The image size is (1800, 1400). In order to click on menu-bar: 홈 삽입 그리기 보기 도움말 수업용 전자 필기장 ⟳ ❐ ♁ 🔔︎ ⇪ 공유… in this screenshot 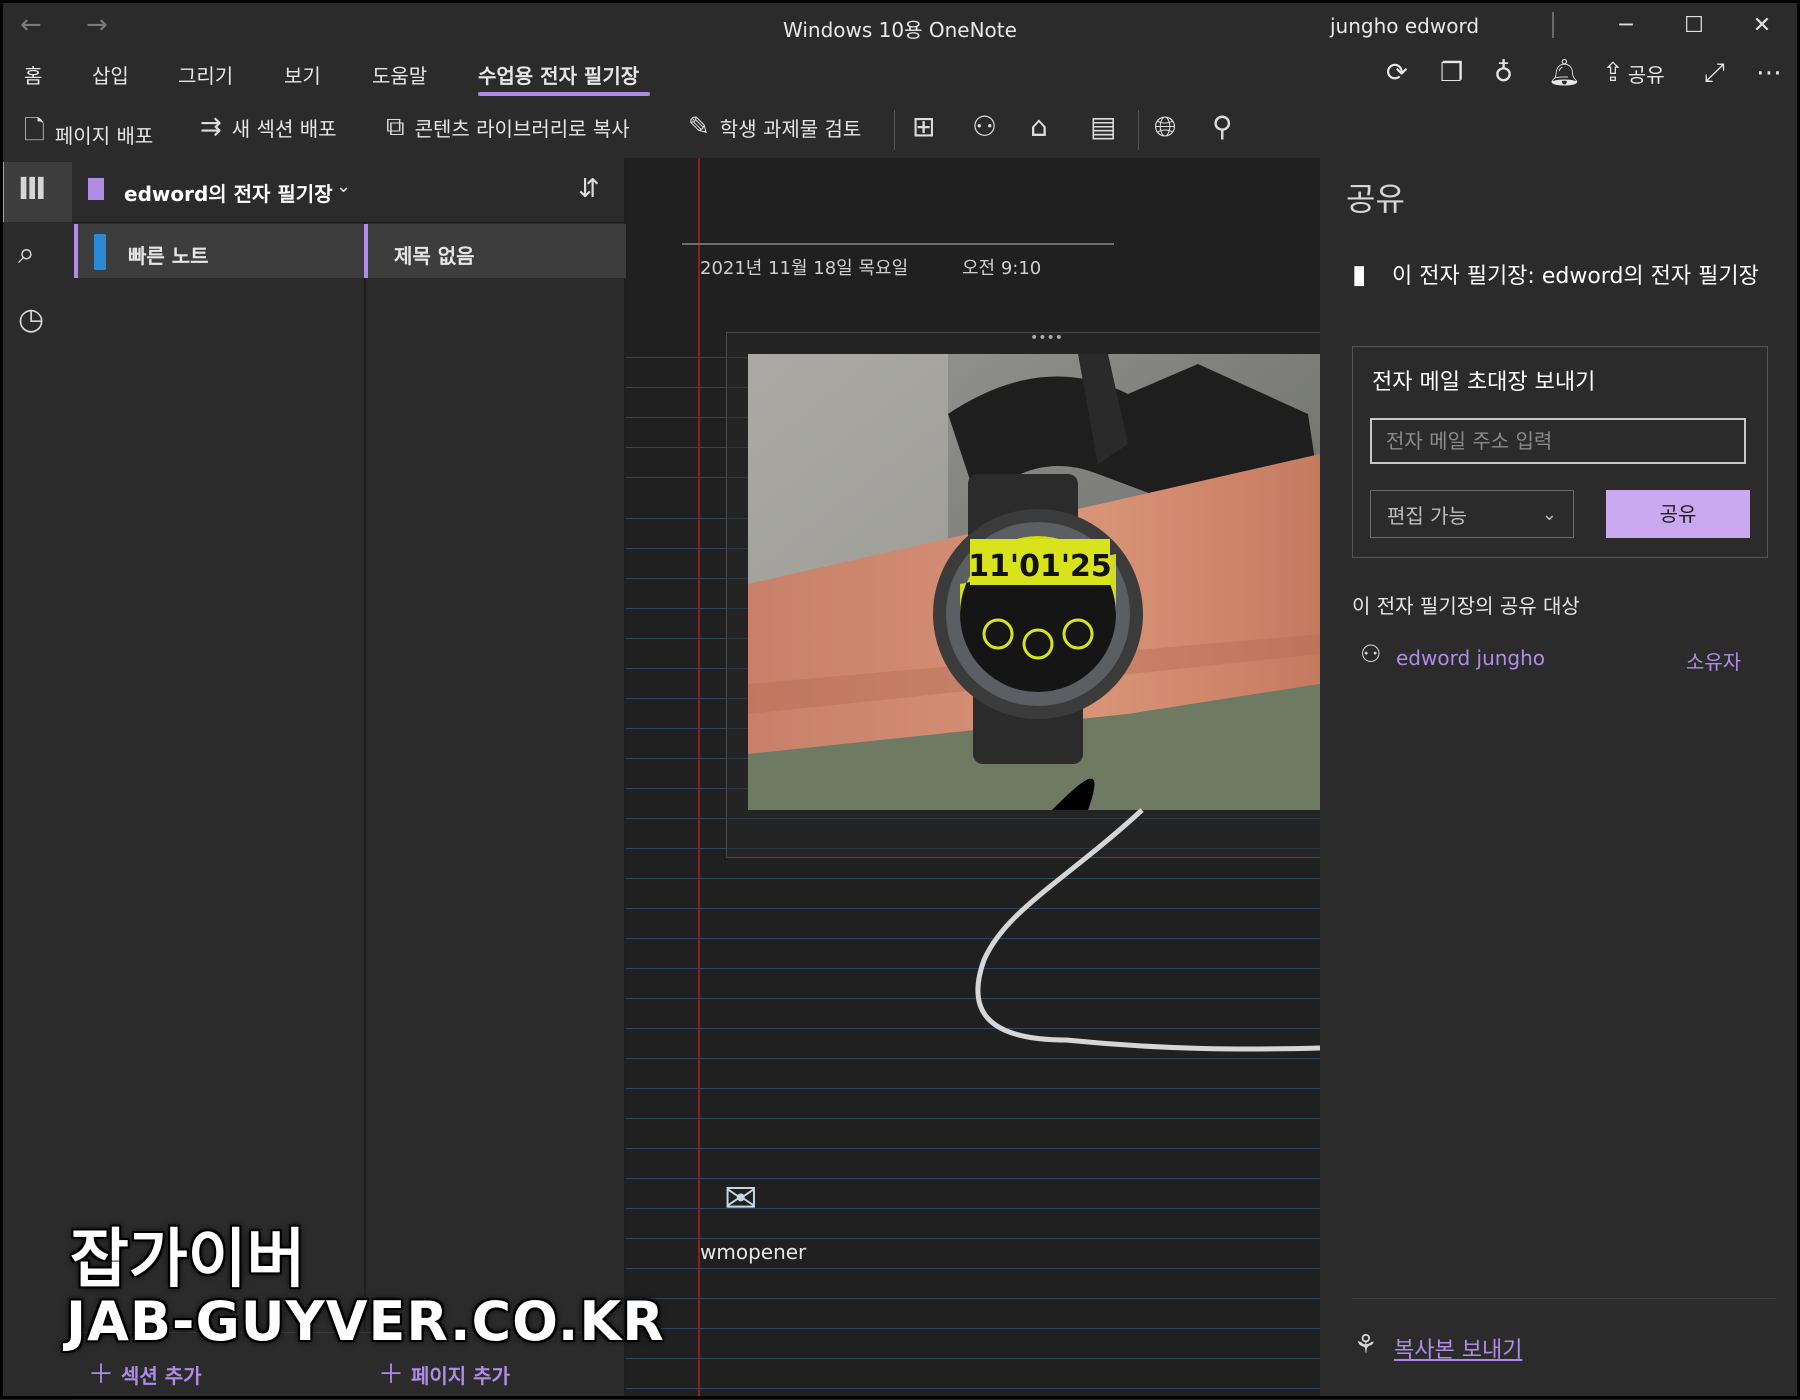, I will do `click(900, 76)`.